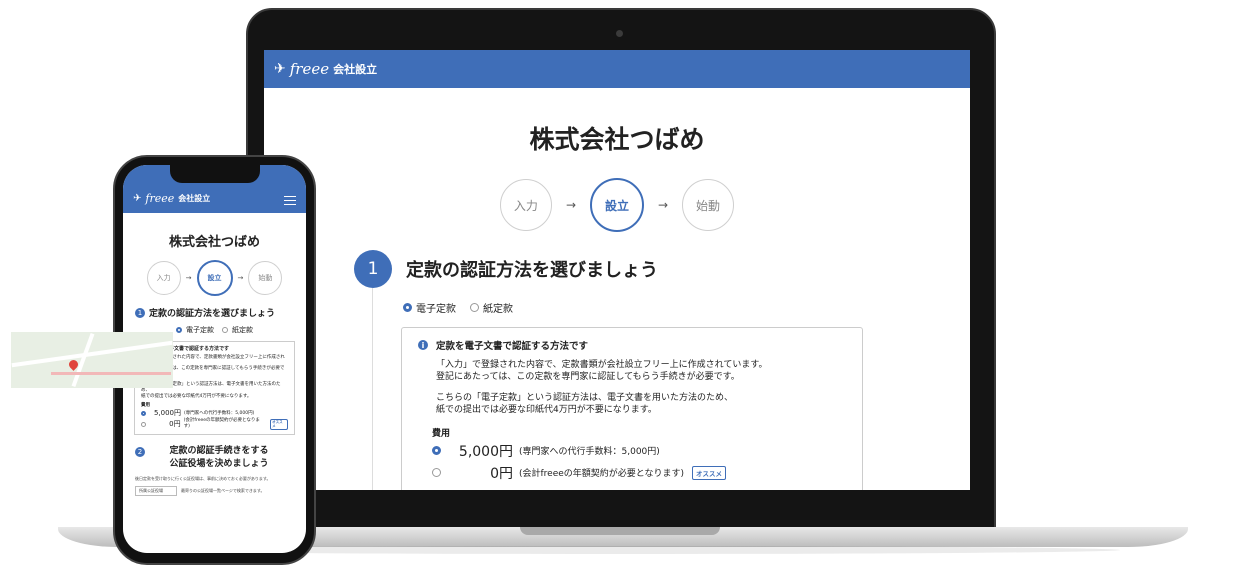 The height and width of the screenshot is (570, 1240). I want to click on info-line: 「入力」で登録された内容で、定款書類が会社設立フリー上に作成されています。, so click(602, 365).